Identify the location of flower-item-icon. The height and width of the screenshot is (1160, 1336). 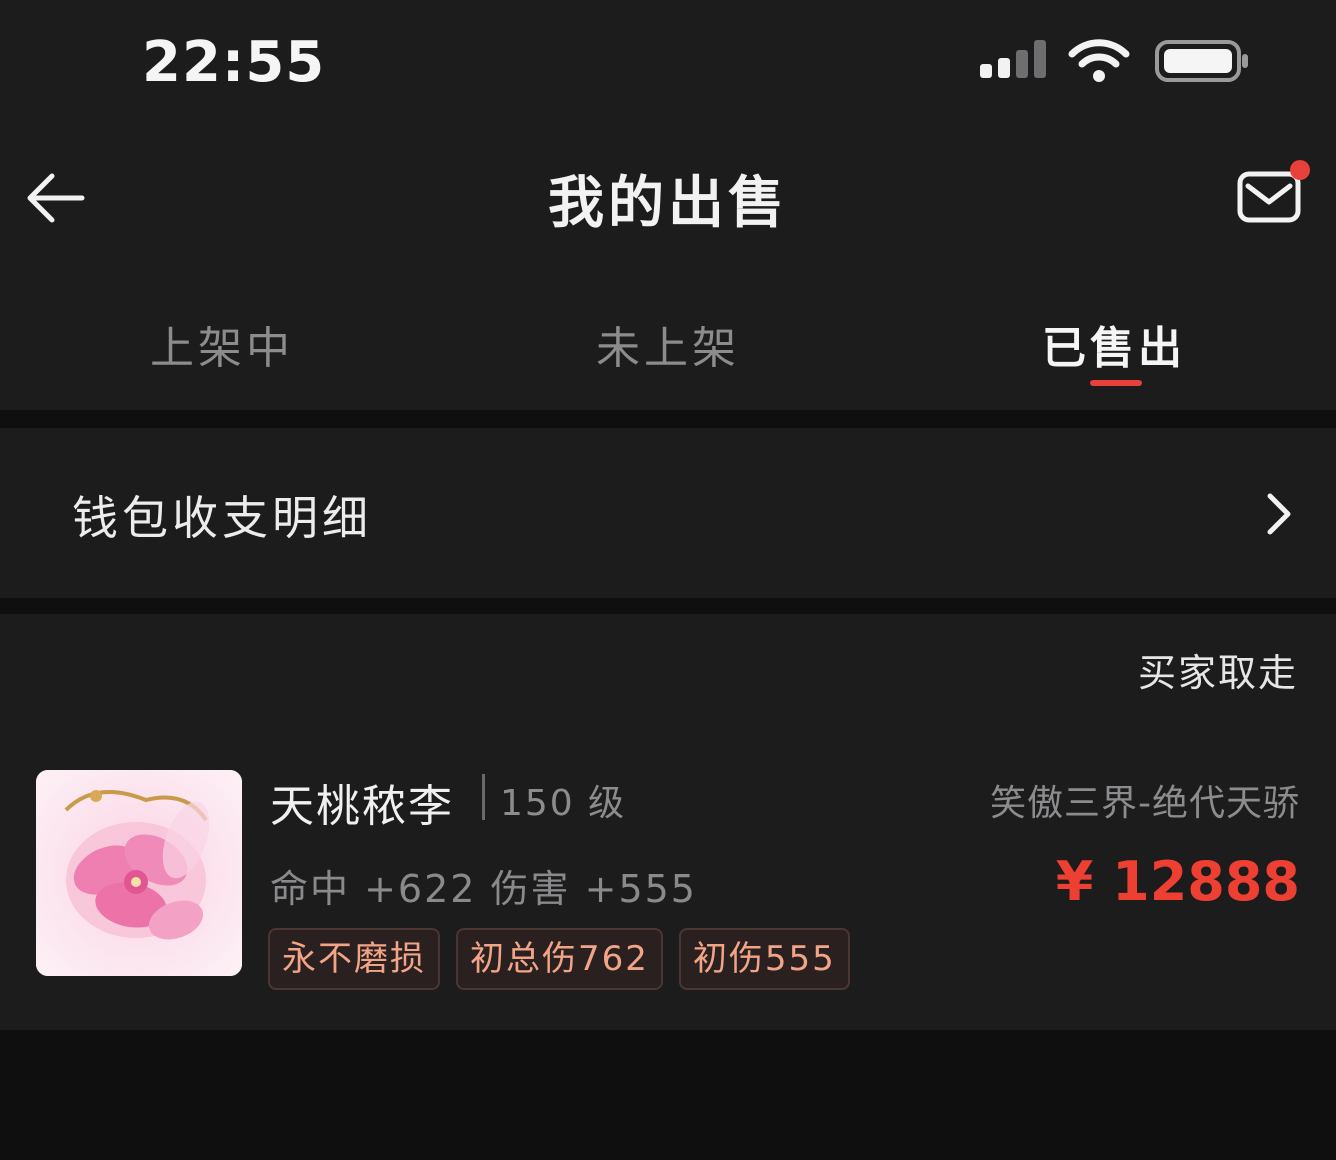
(139, 873).